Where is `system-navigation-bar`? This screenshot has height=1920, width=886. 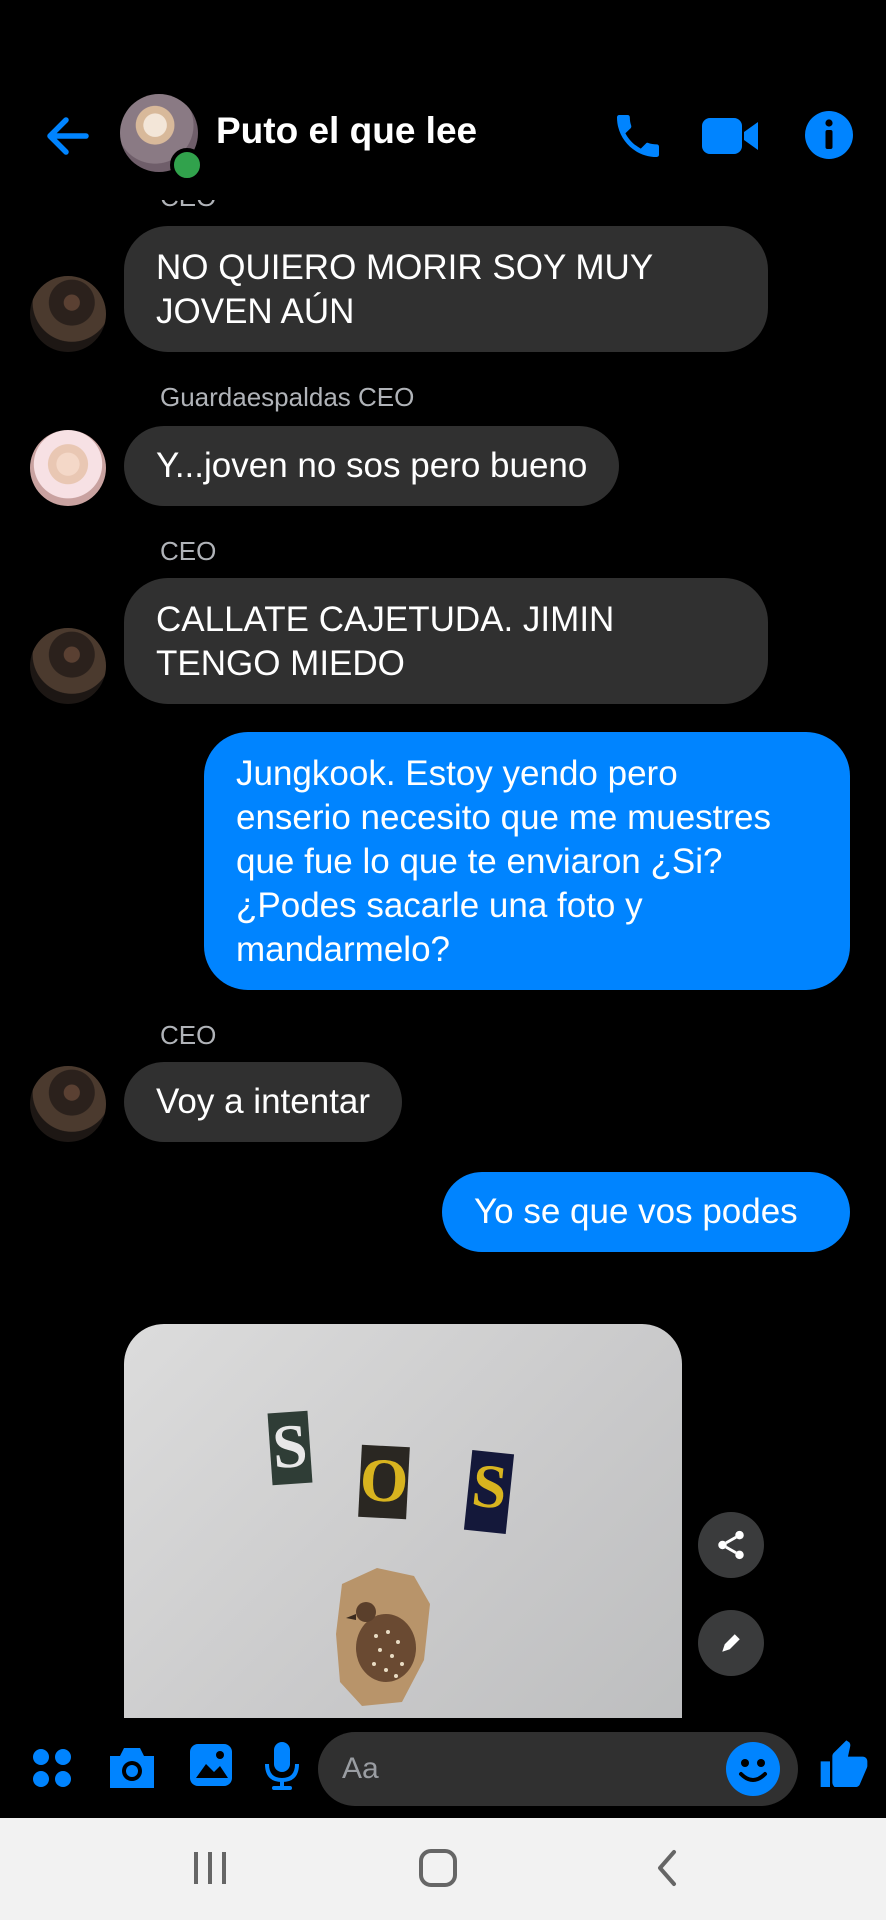 system-navigation-bar is located at coordinates (443, 1869).